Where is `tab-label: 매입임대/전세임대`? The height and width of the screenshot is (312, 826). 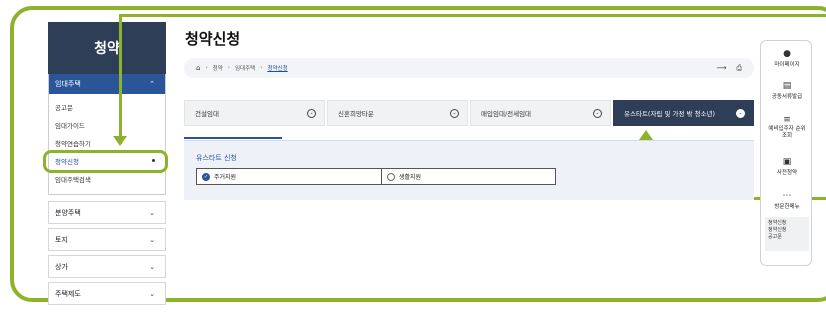
tab-label: 매입임대/전세임대 is located at coordinates (506, 114).